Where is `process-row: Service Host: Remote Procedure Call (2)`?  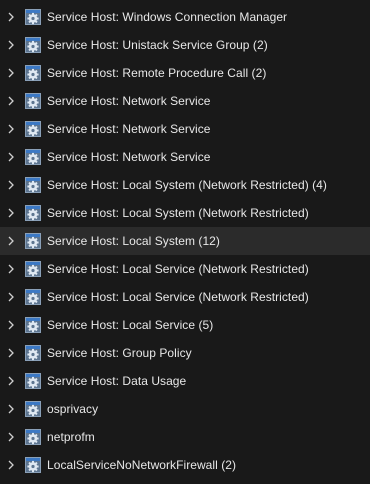 process-row: Service Host: Remote Procedure Call (2) is located at coordinates (185, 73).